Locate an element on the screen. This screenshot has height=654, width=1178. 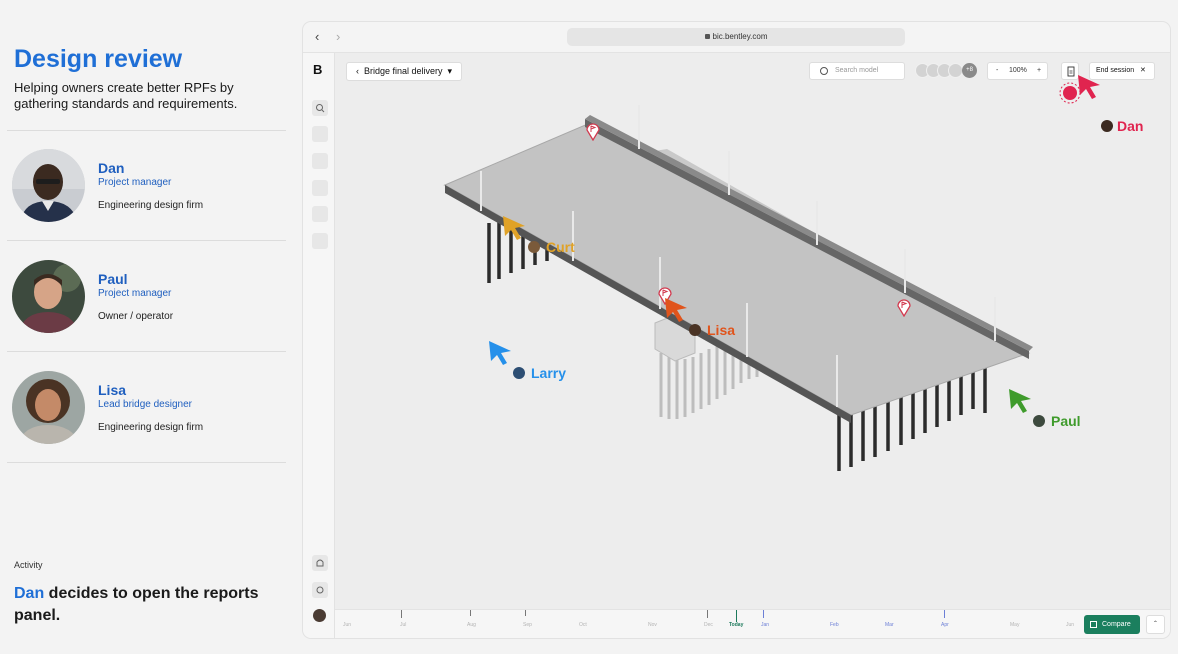
timeline-today-marker is located at coordinates (736, 616).